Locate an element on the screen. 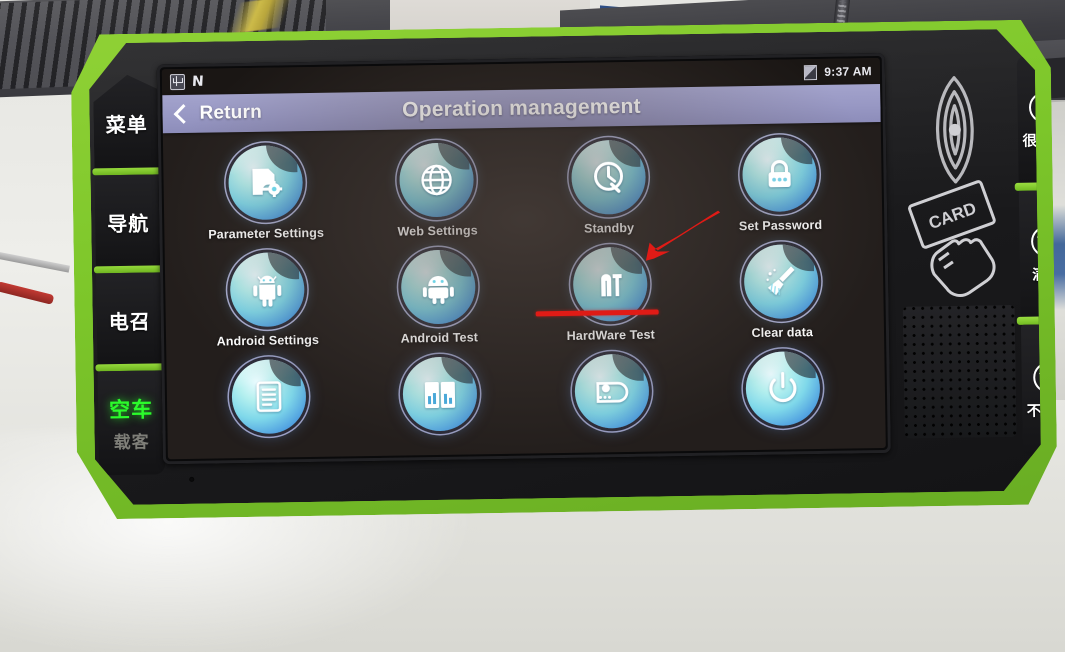 The height and width of the screenshot is (652, 1065). settings-tag-icon is located at coordinates (611, 391).